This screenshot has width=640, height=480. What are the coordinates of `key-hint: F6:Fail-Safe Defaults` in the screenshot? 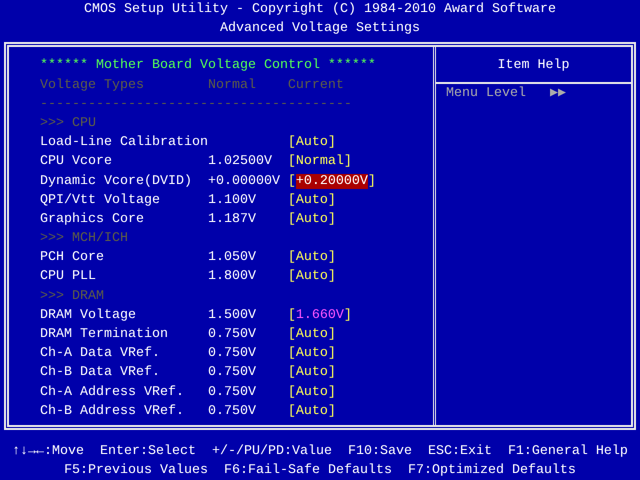 It's located at (308, 470).